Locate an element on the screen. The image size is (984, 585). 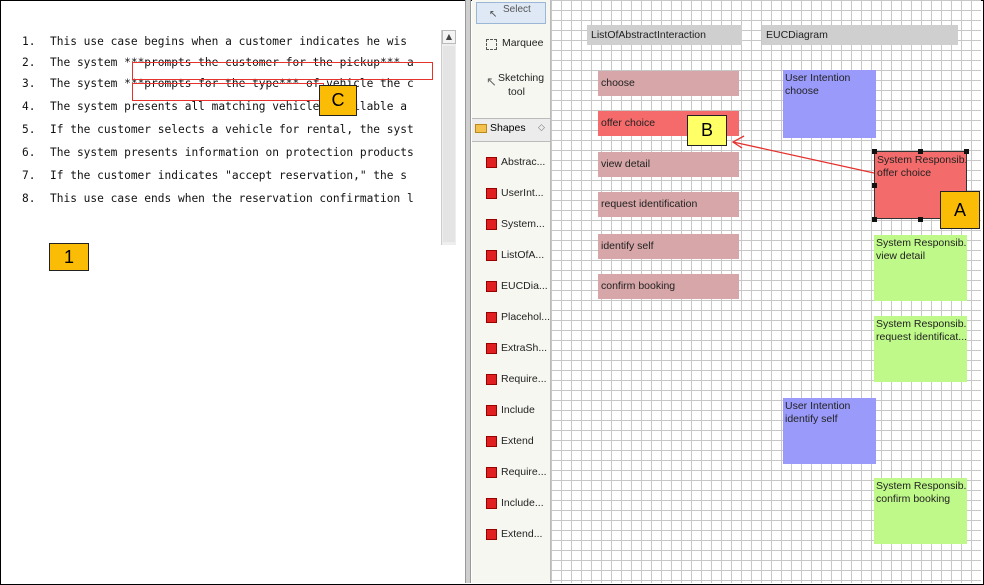
callout-label-a: A is located at coordinates (960, 210).